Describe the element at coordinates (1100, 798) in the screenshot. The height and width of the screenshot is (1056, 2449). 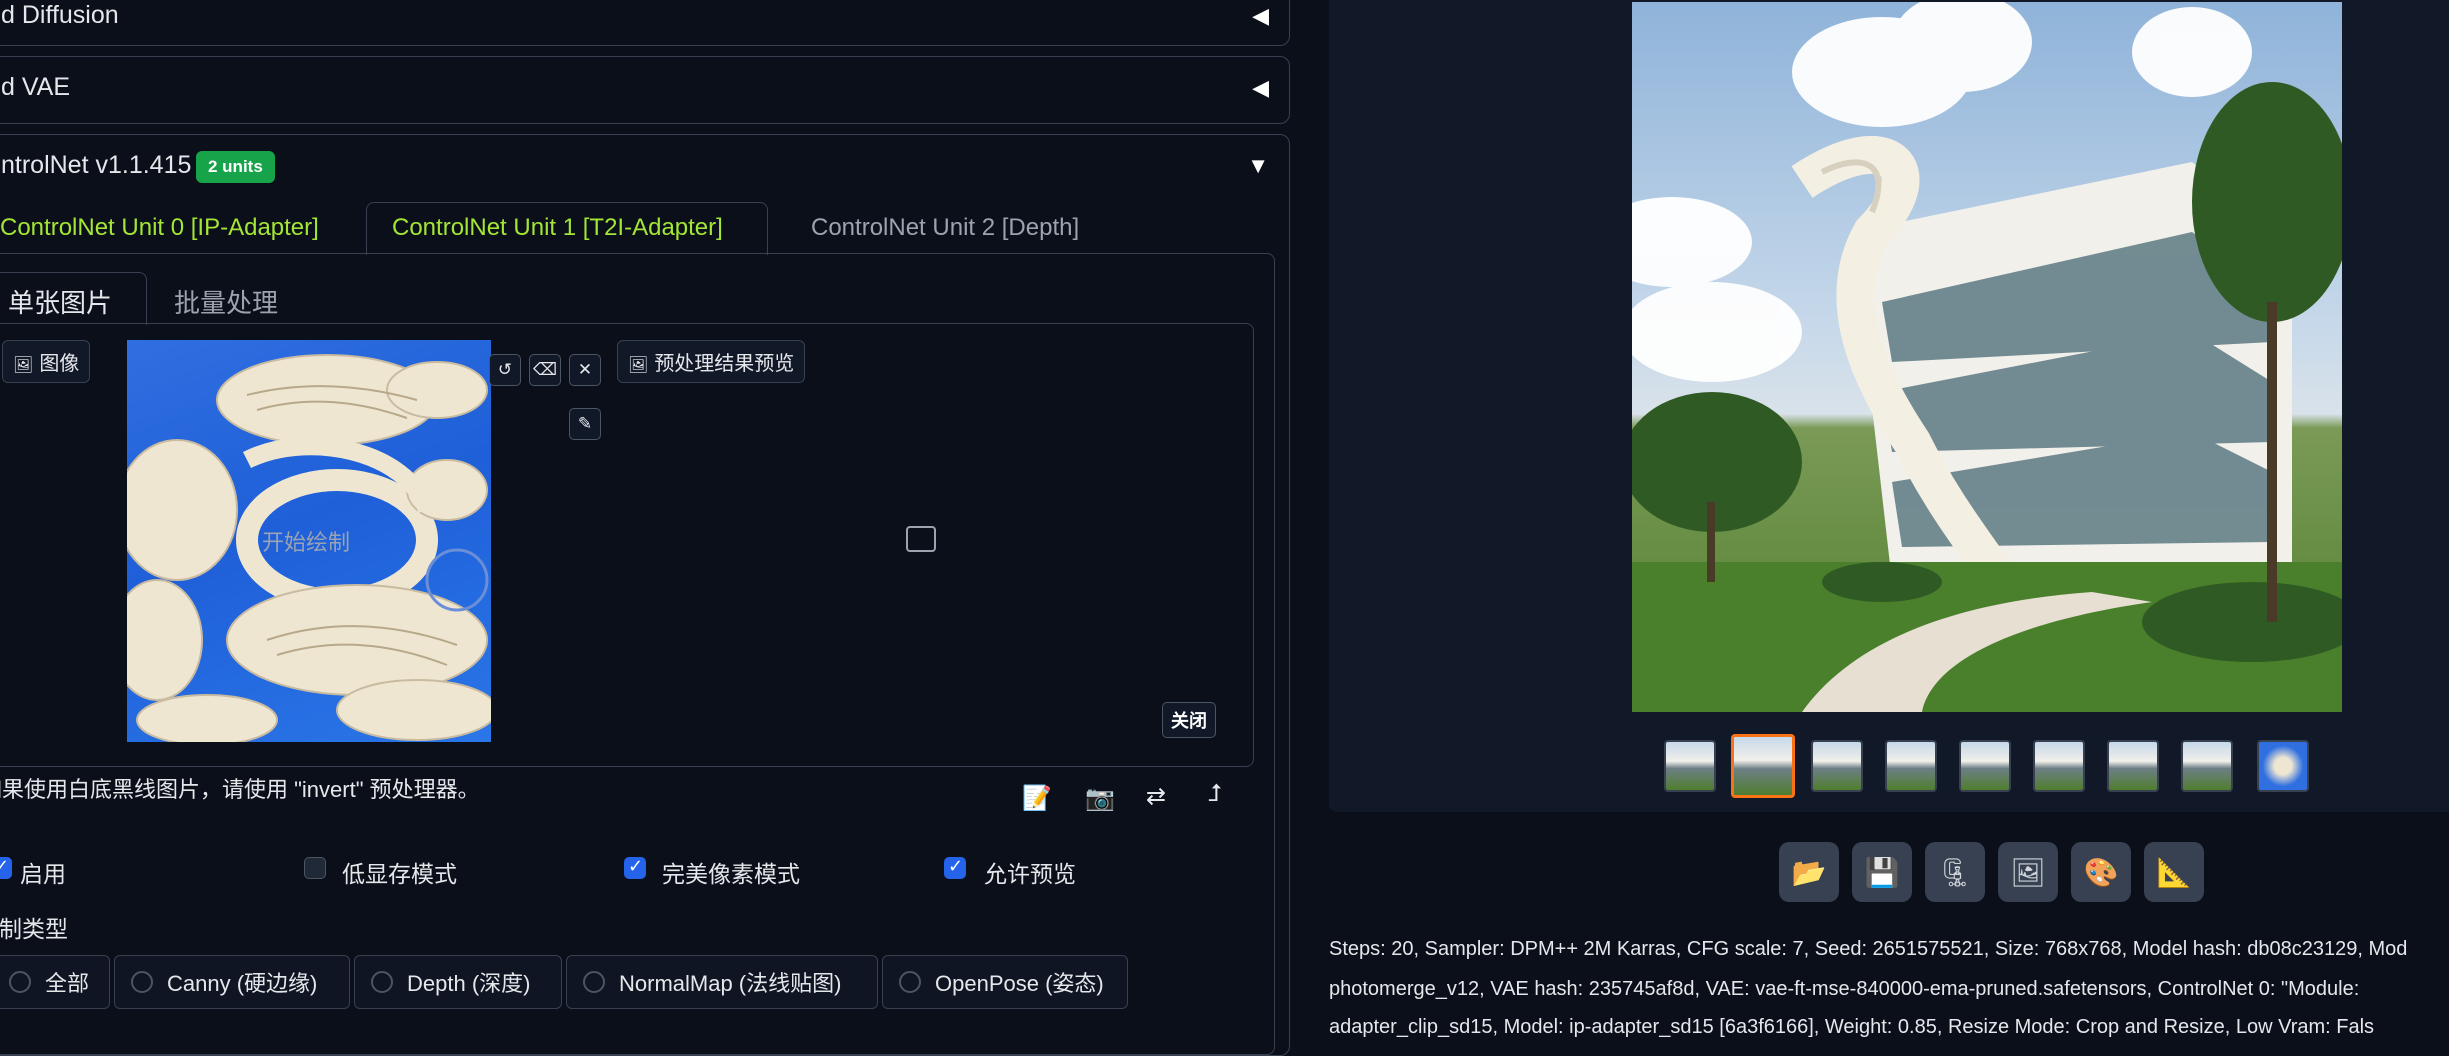
I see `camera-icon: 📷` at that location.